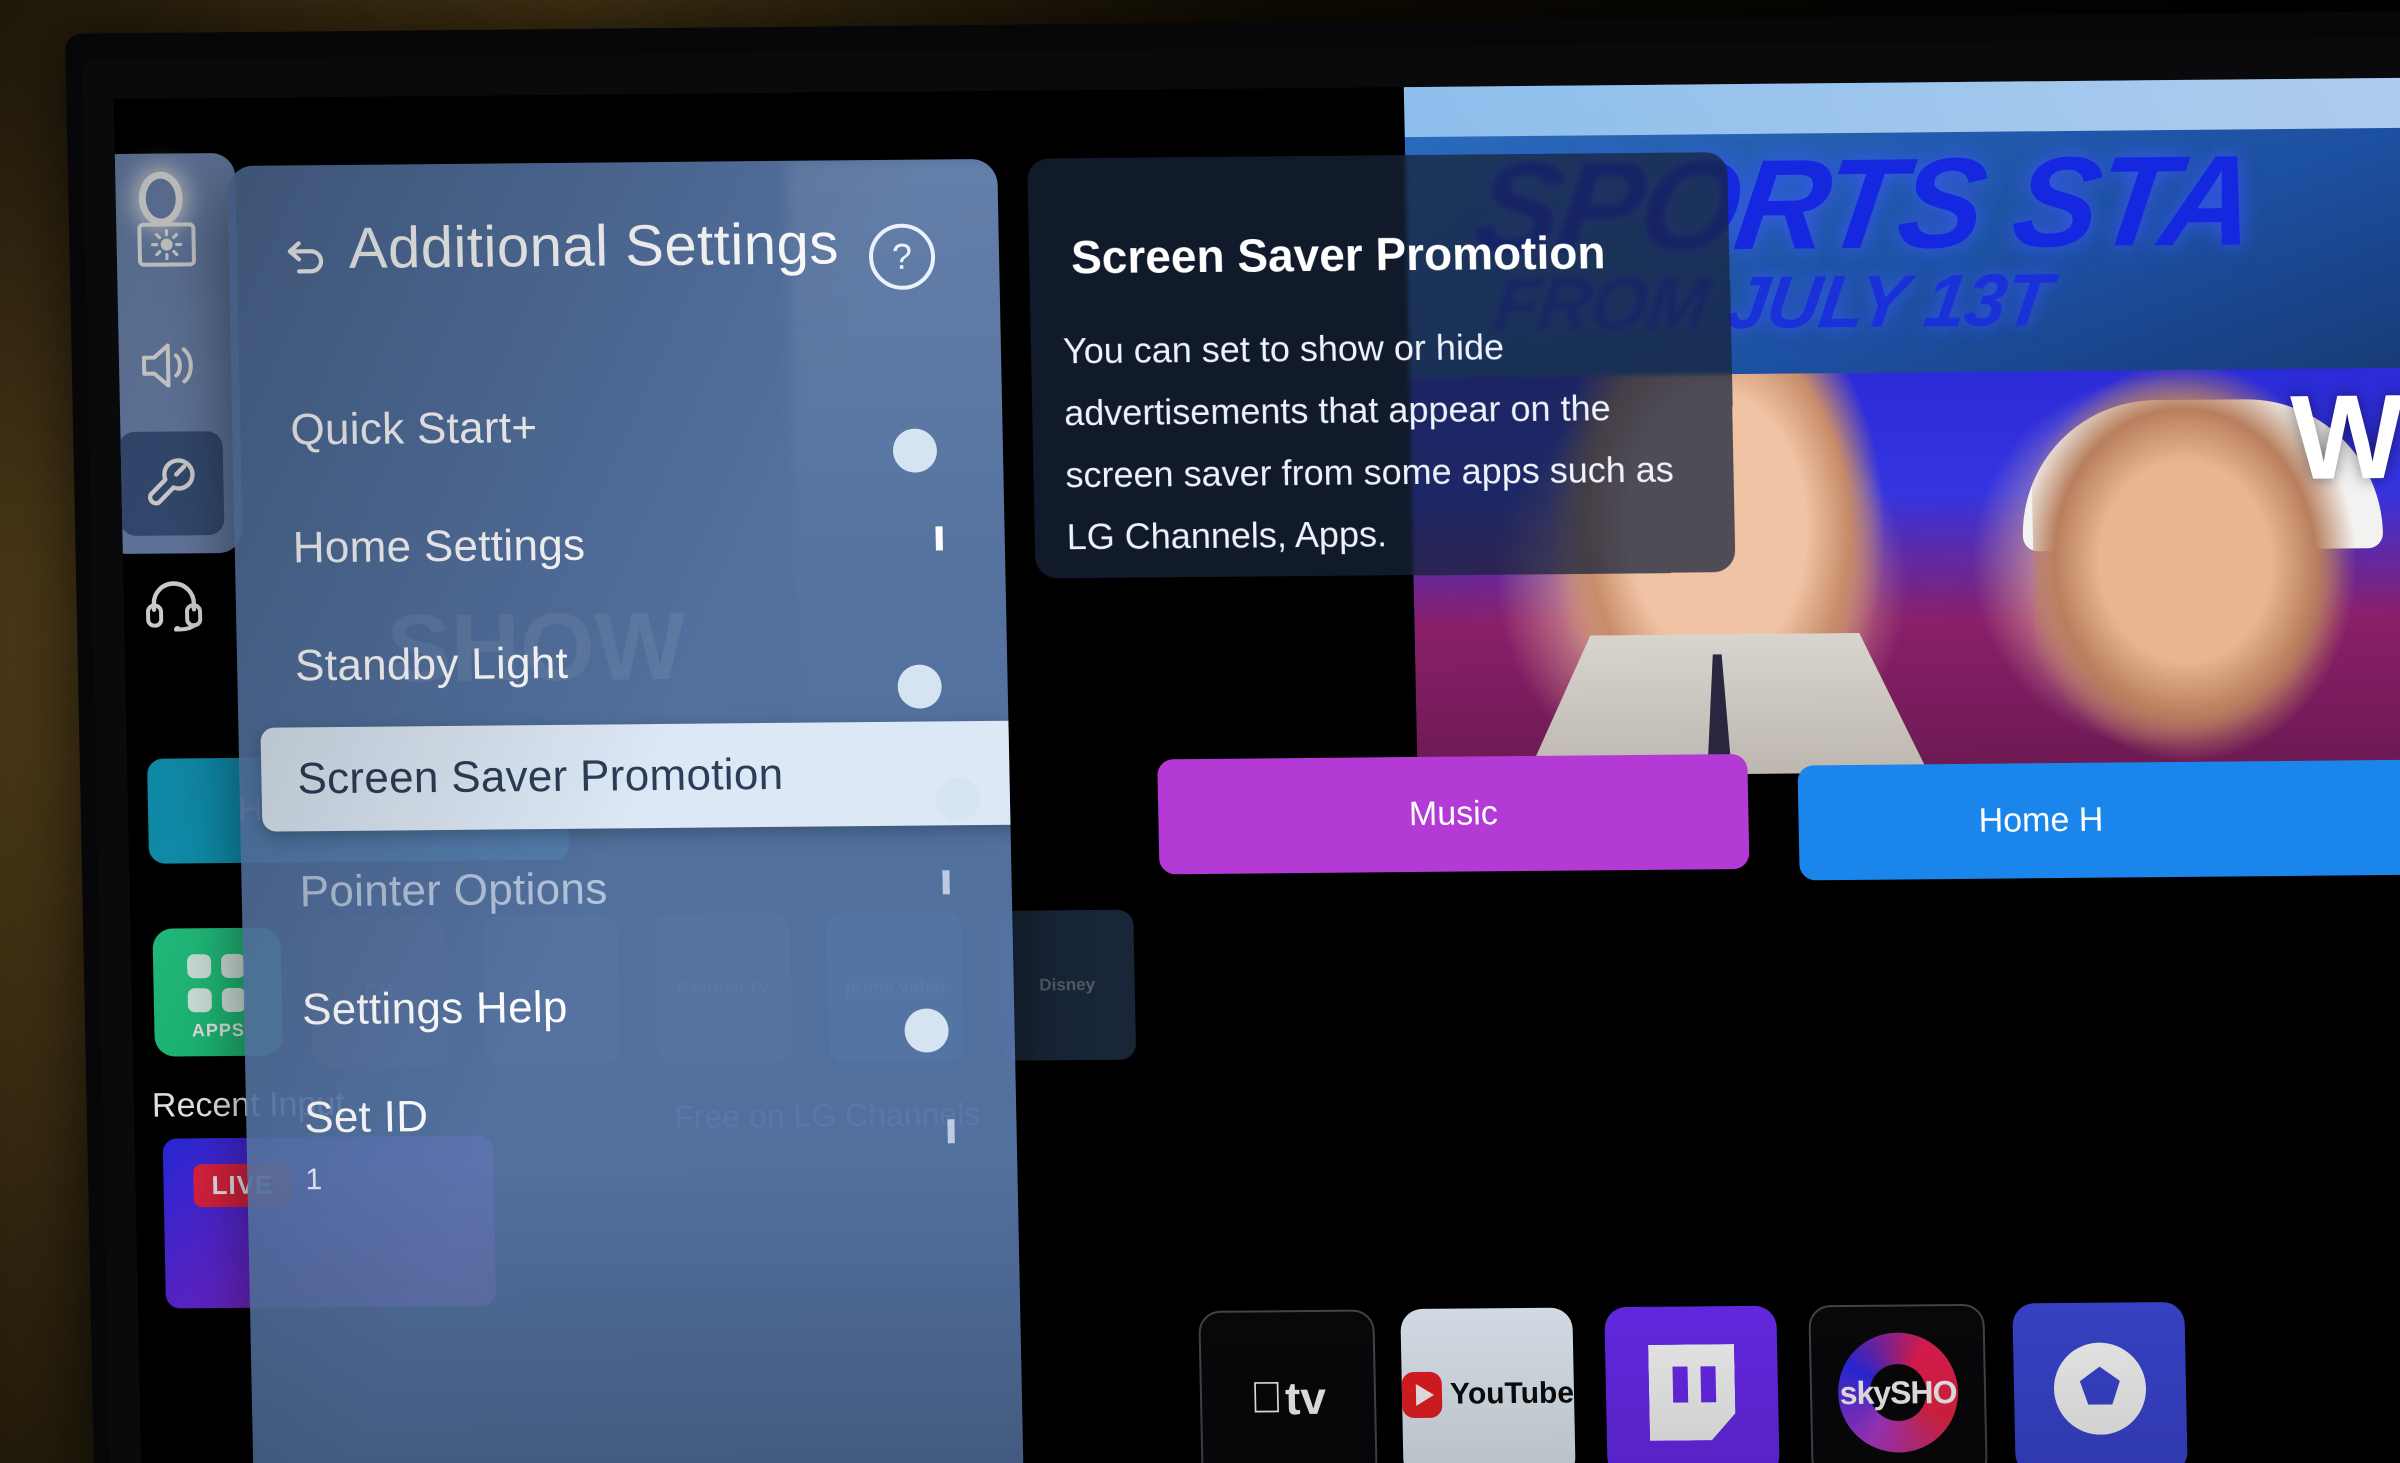 The height and width of the screenshot is (1463, 2400). I want to click on pointer-options-chevron-right-icon, so click(946, 882).